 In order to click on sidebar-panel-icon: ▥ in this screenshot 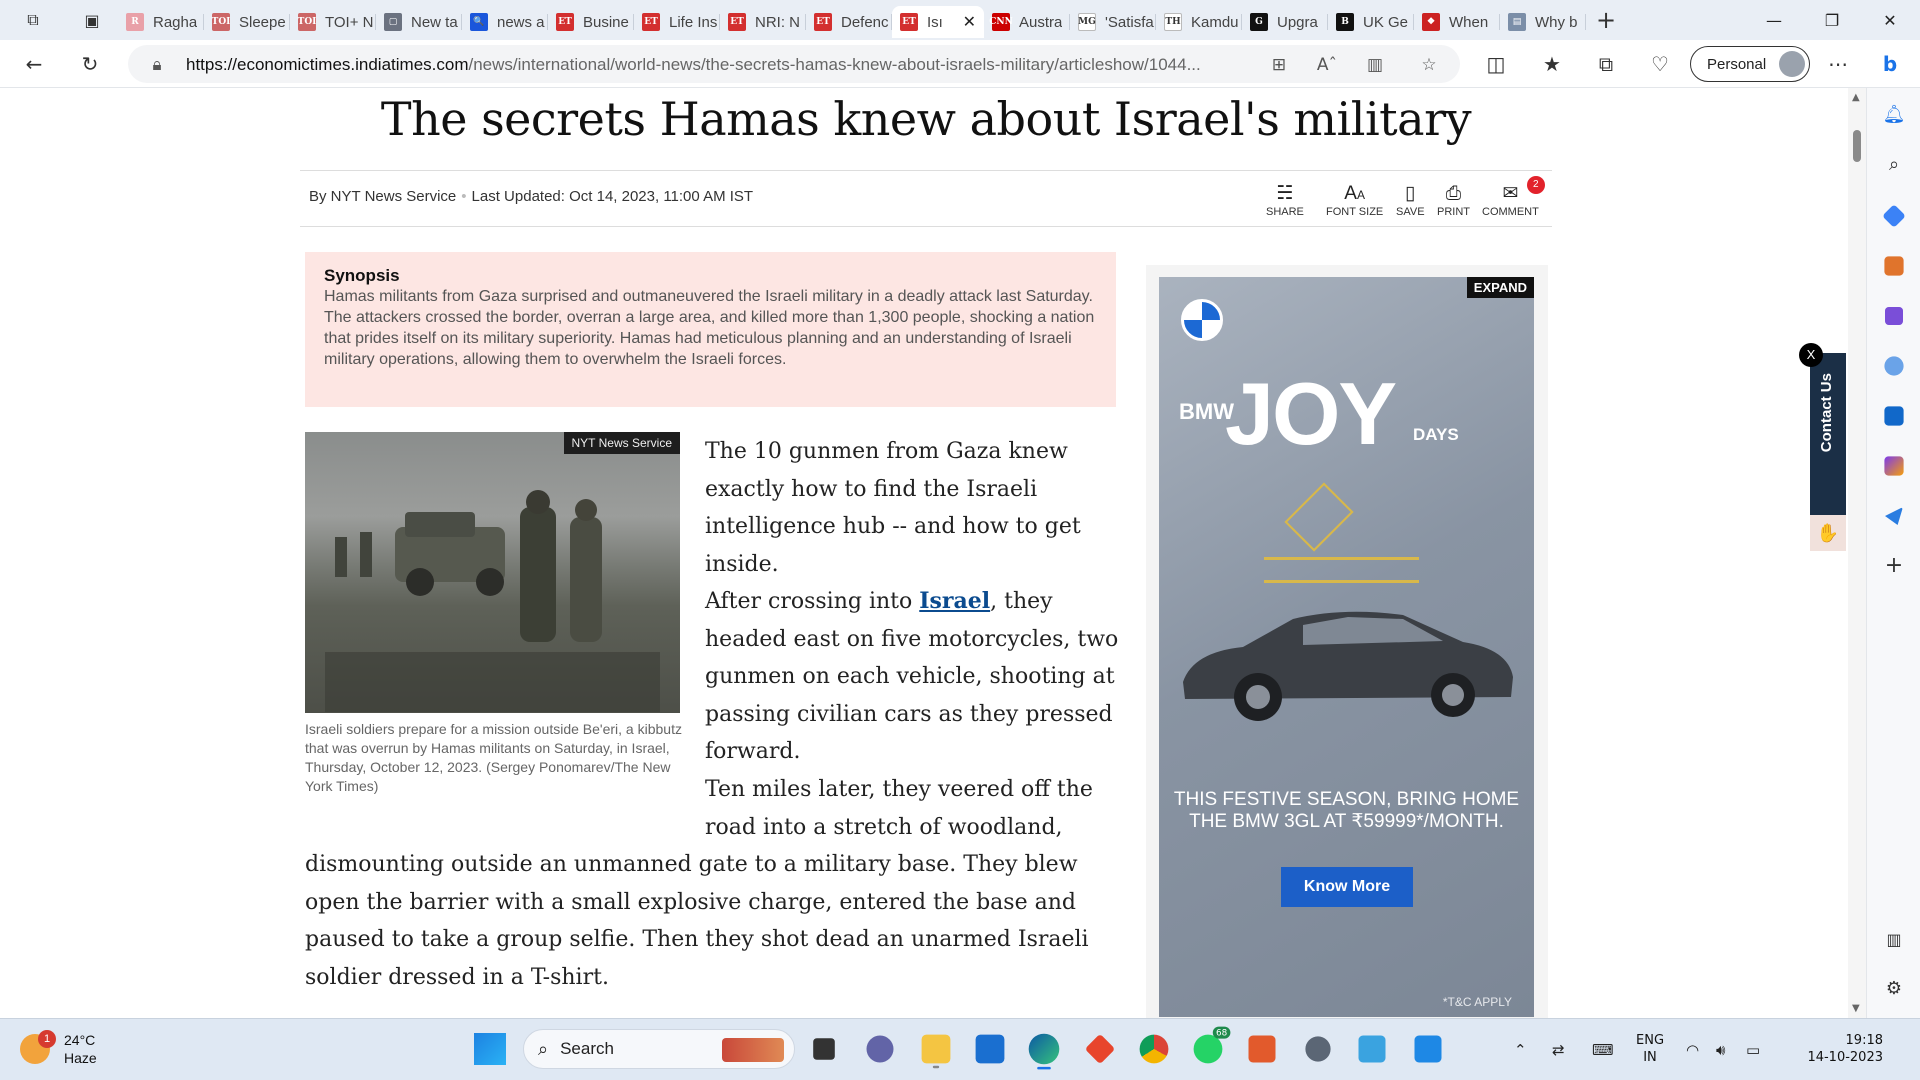, I will do `click(1894, 942)`.